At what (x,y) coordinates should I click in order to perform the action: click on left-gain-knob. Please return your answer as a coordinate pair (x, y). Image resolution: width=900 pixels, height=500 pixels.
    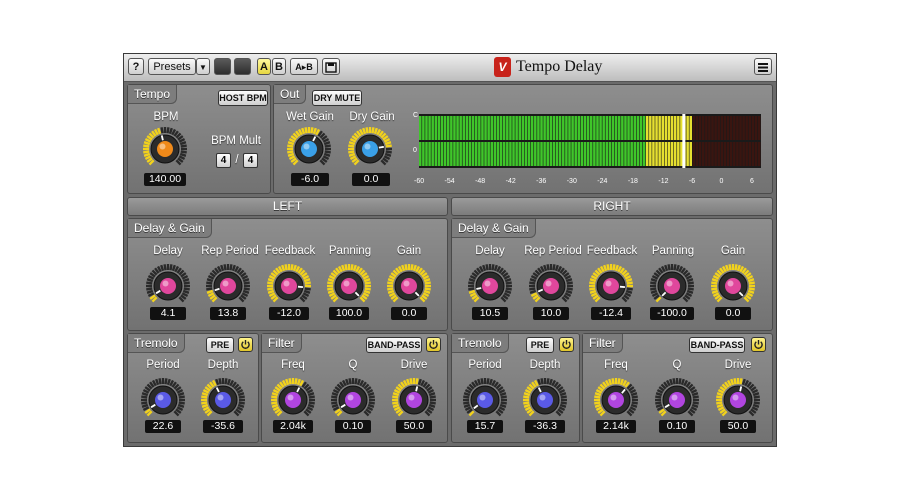
    Looking at the image, I should click on (409, 286).